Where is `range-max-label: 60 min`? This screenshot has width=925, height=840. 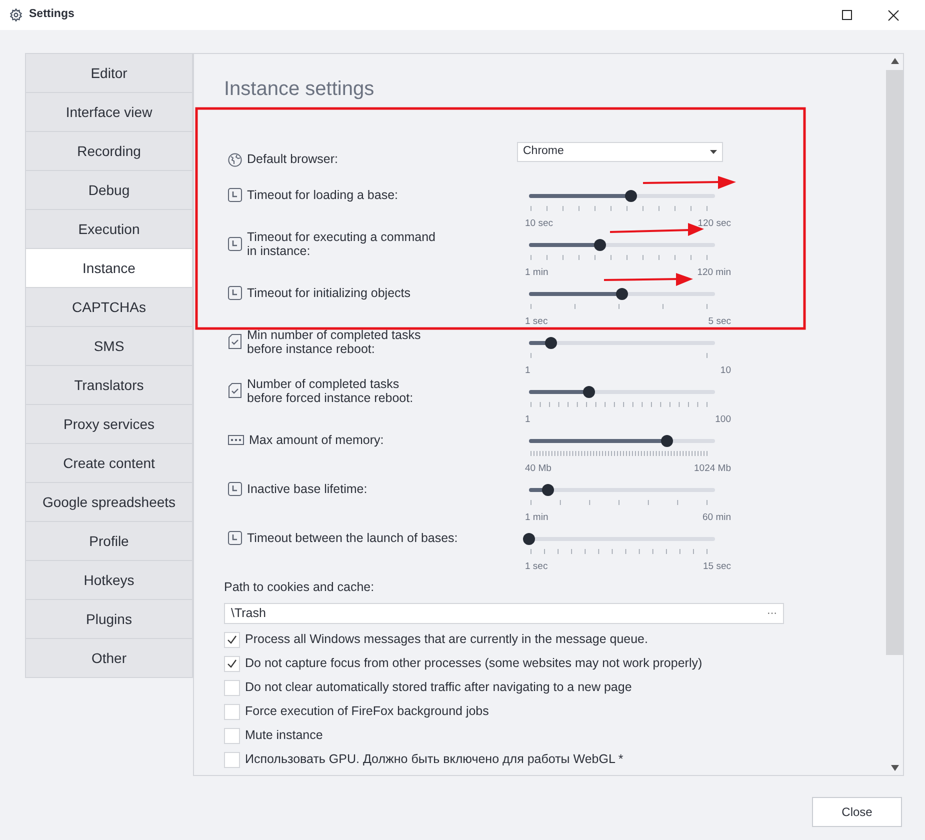
range-max-label: 60 min is located at coordinates (716, 518).